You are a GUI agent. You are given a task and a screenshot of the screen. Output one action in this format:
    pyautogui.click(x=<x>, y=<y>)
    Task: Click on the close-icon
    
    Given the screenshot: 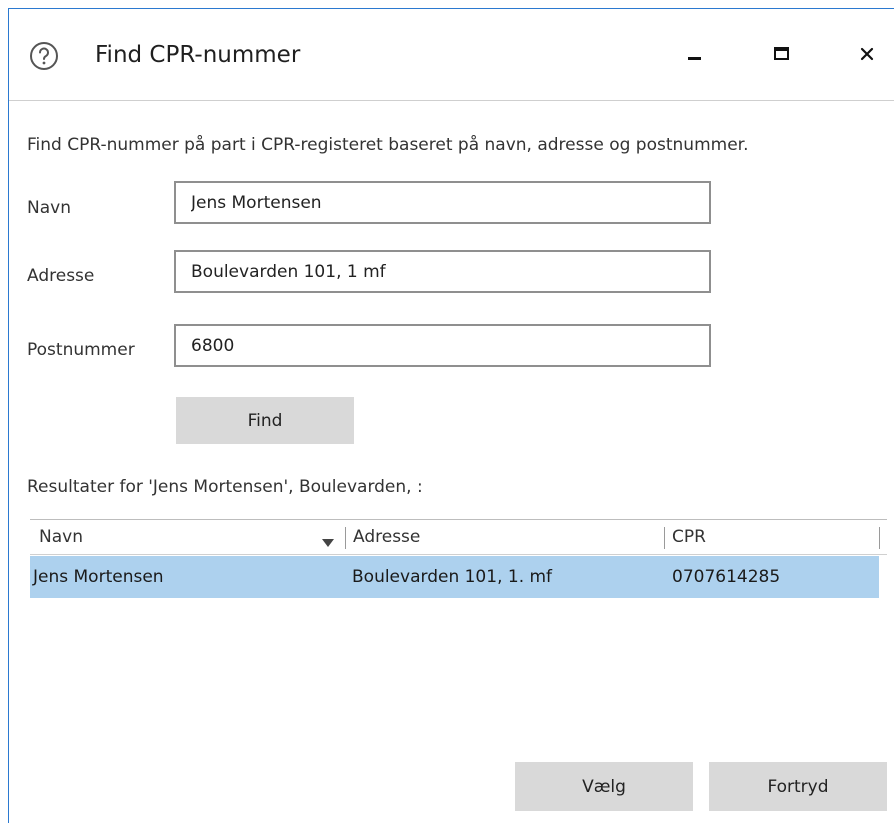 What is the action you would take?
    pyautogui.click(x=867, y=56)
    